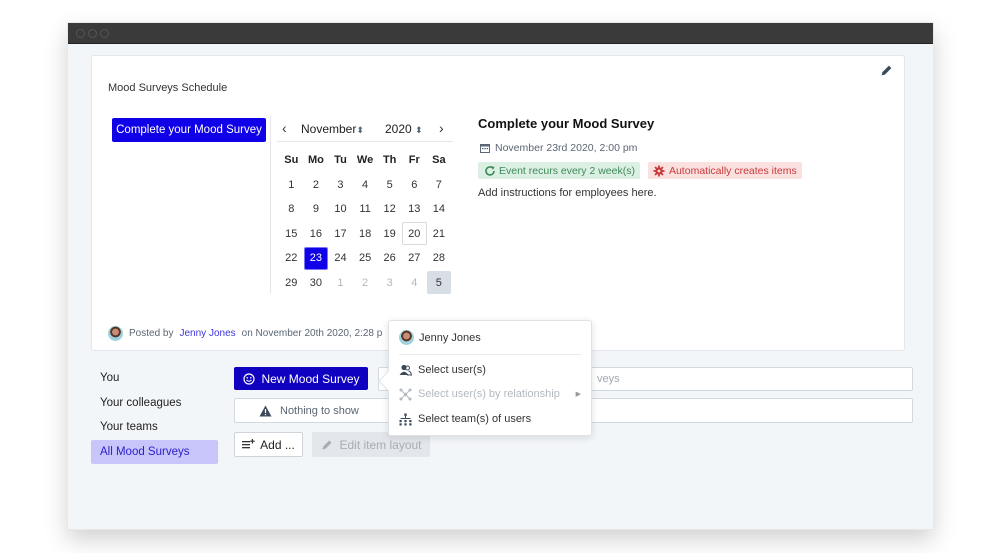 This screenshot has width=1000, height=553. What do you see at coordinates (265, 410) in the screenshot?
I see `warning-icon` at bounding box center [265, 410].